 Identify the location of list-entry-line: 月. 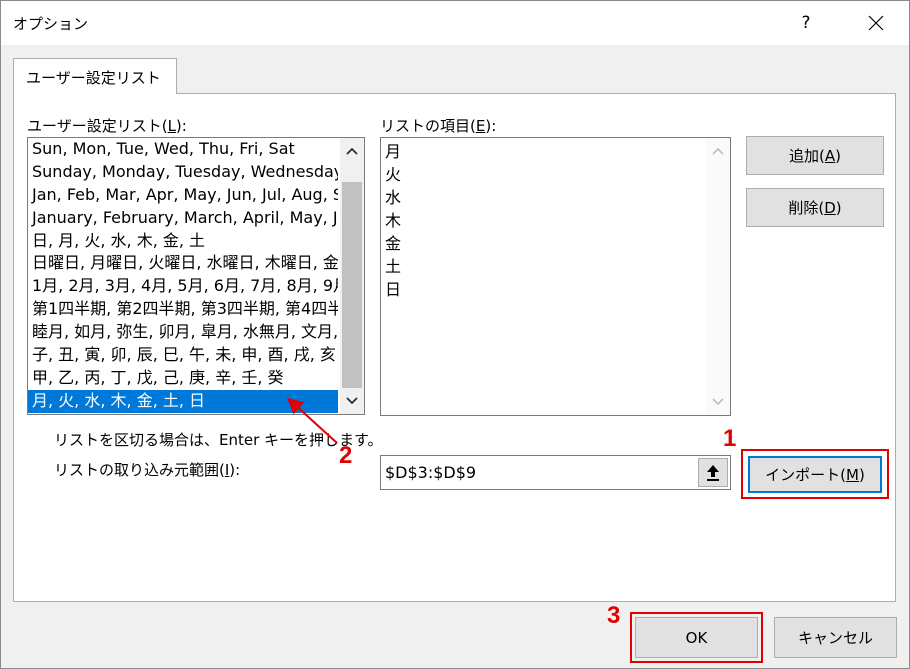
(393, 151).